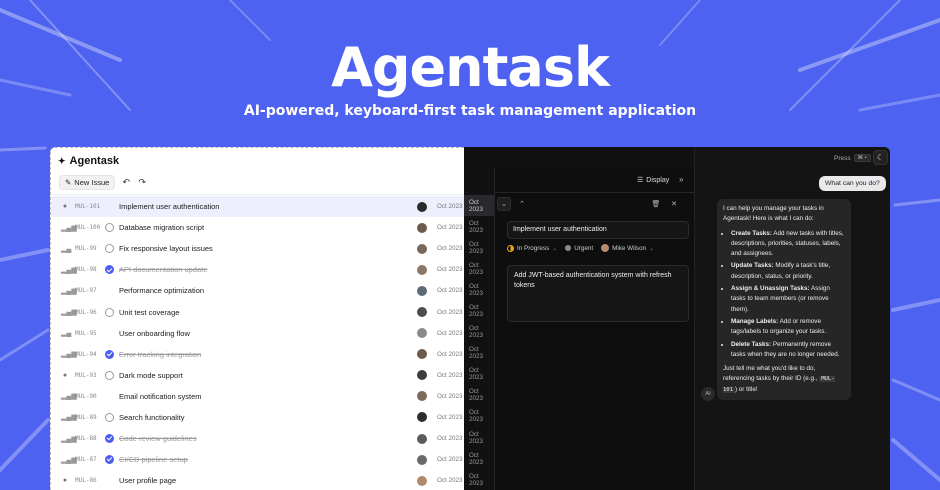 This screenshot has width=940, height=490. I want to click on display-label: Display, so click(658, 180).